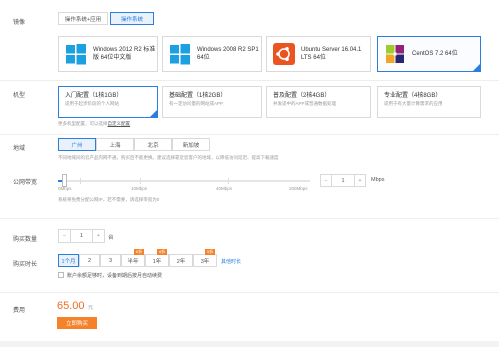 This screenshot has width=499, height=347. Describe the element at coordinates (119, 123) in the screenshot. I see `custom-config-link: 自定义配置` at that location.